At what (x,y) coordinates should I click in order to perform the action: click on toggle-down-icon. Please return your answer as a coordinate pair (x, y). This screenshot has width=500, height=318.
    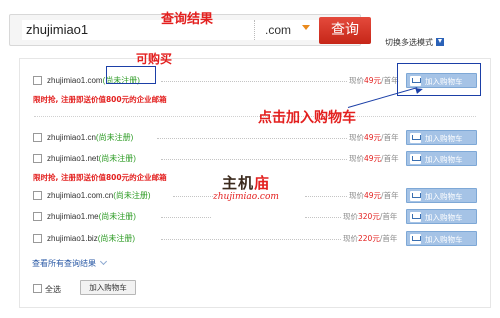
    Looking at the image, I should click on (440, 42).